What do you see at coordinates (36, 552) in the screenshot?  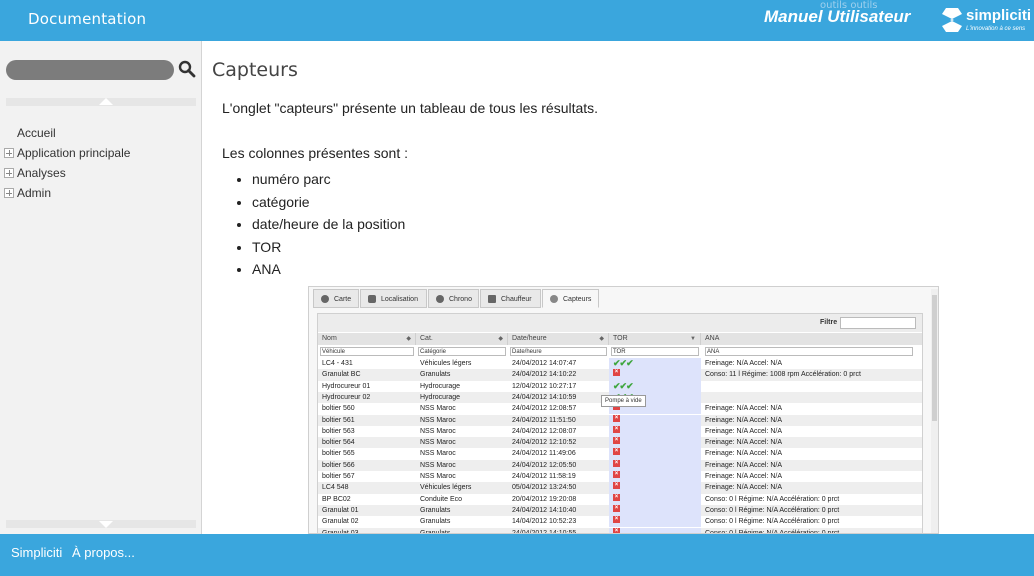 I see `footer-link-simpliciti: Simpliciti` at bounding box center [36, 552].